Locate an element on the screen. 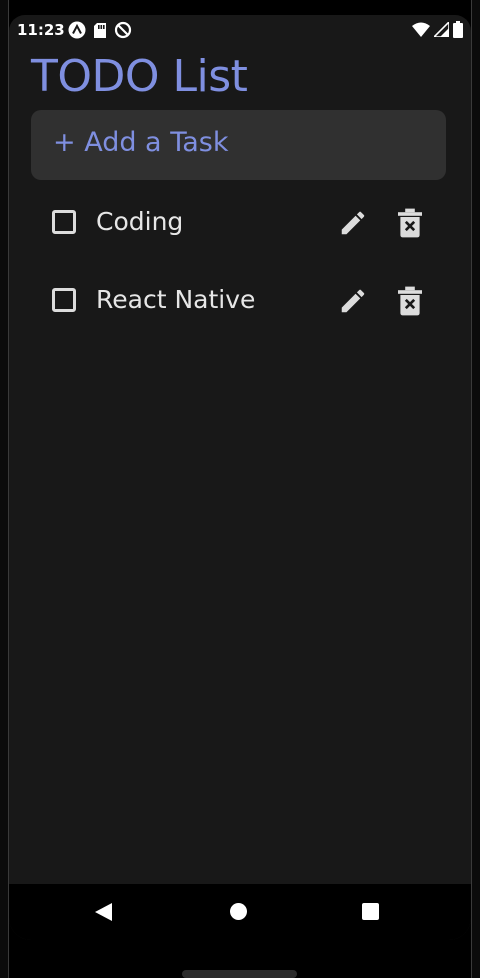 The height and width of the screenshot is (978, 480). navigation-bar is located at coordinates (240, 912).